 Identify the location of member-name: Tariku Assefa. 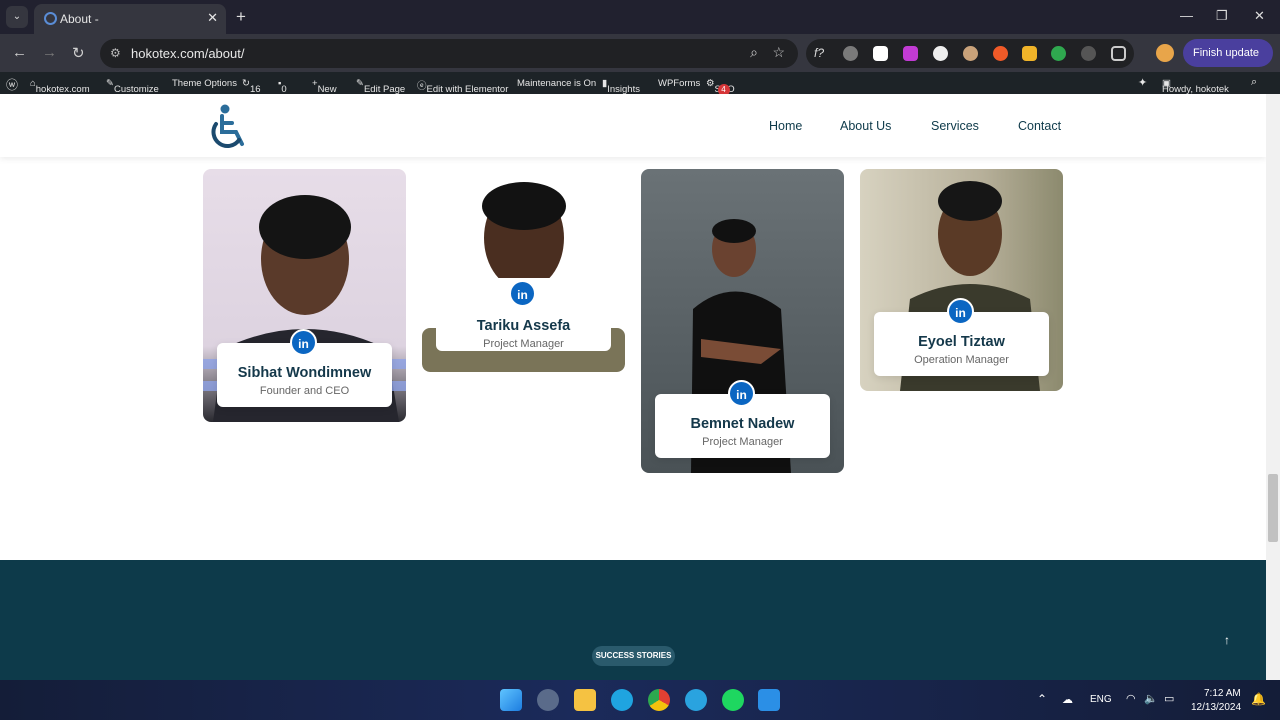
(523, 326).